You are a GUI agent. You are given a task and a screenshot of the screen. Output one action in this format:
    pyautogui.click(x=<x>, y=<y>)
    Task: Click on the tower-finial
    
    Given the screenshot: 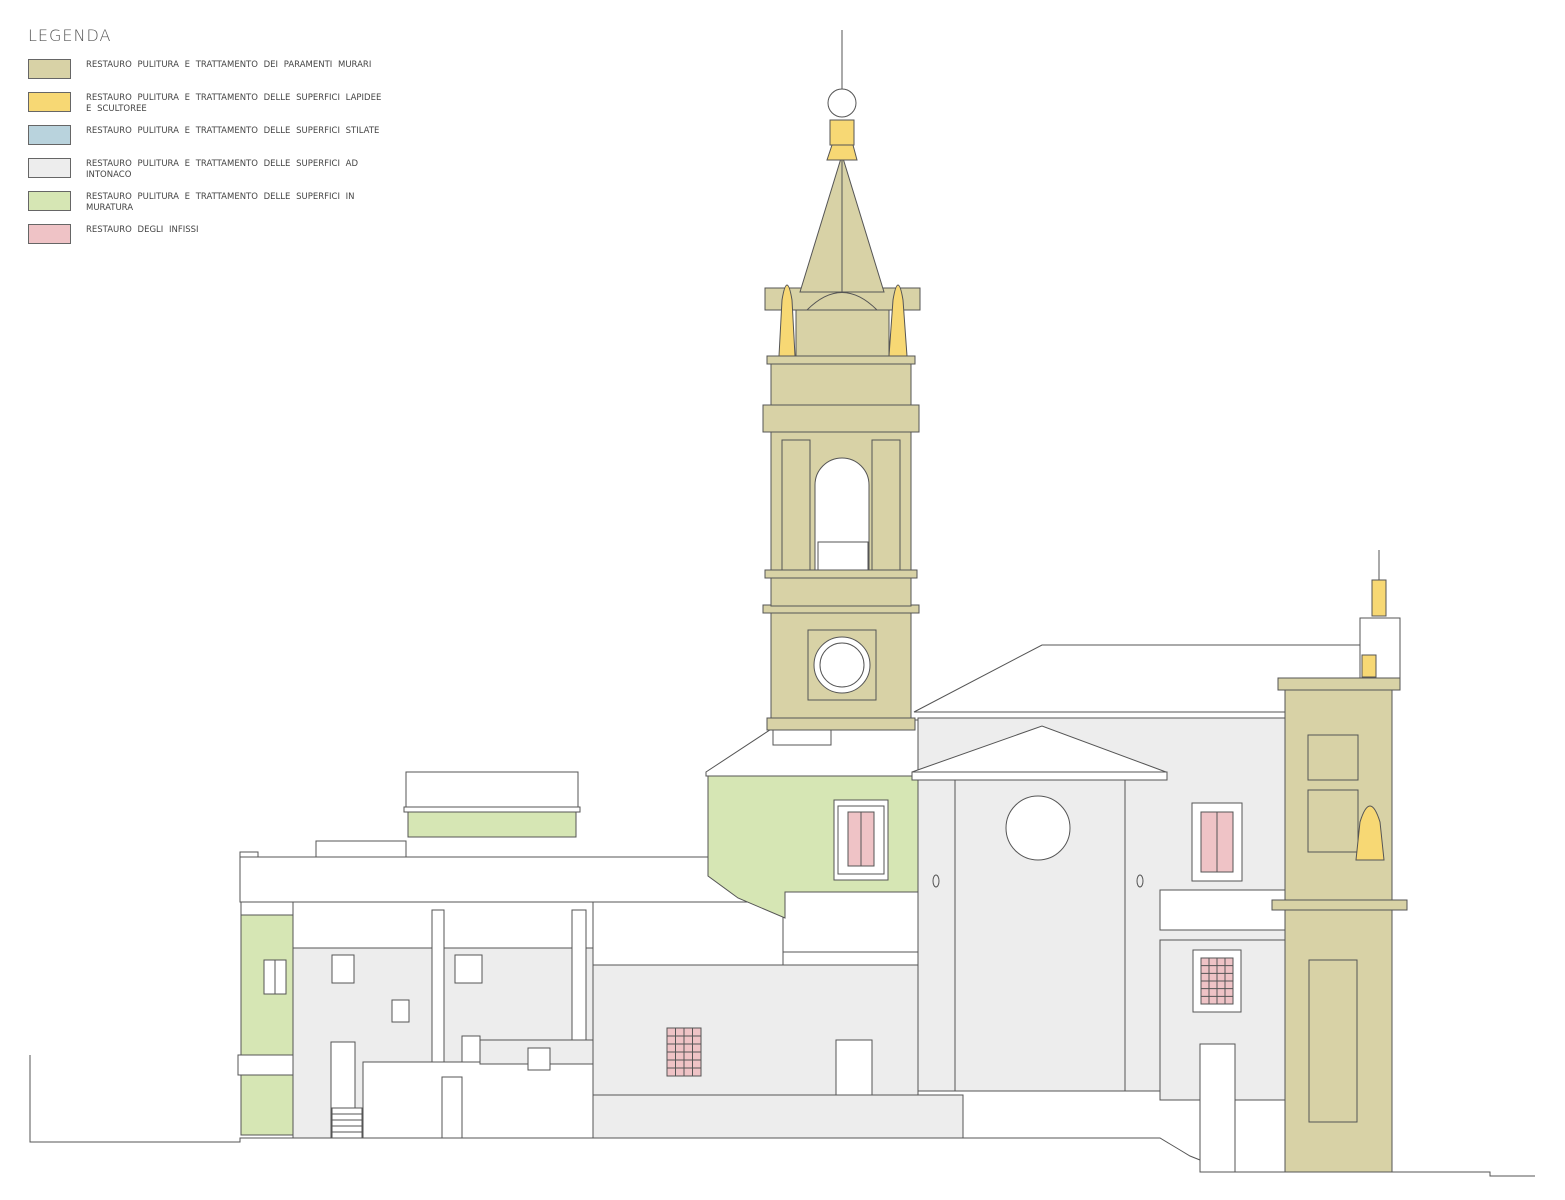 What is the action you would take?
    pyautogui.click(x=842, y=95)
    